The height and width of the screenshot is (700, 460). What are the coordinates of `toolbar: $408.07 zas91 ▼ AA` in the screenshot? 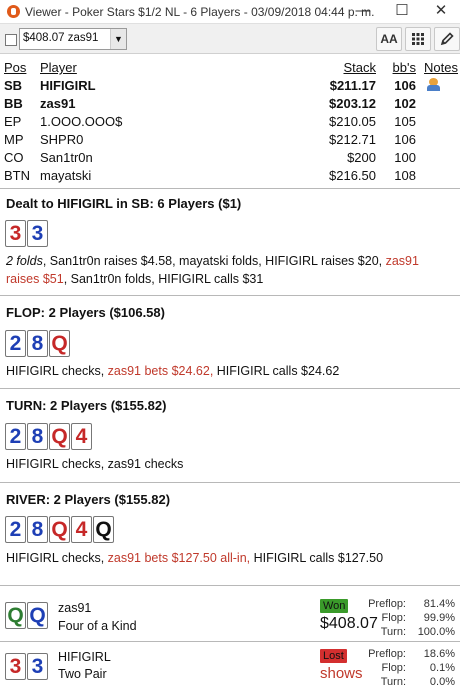 It's located at (230, 39).